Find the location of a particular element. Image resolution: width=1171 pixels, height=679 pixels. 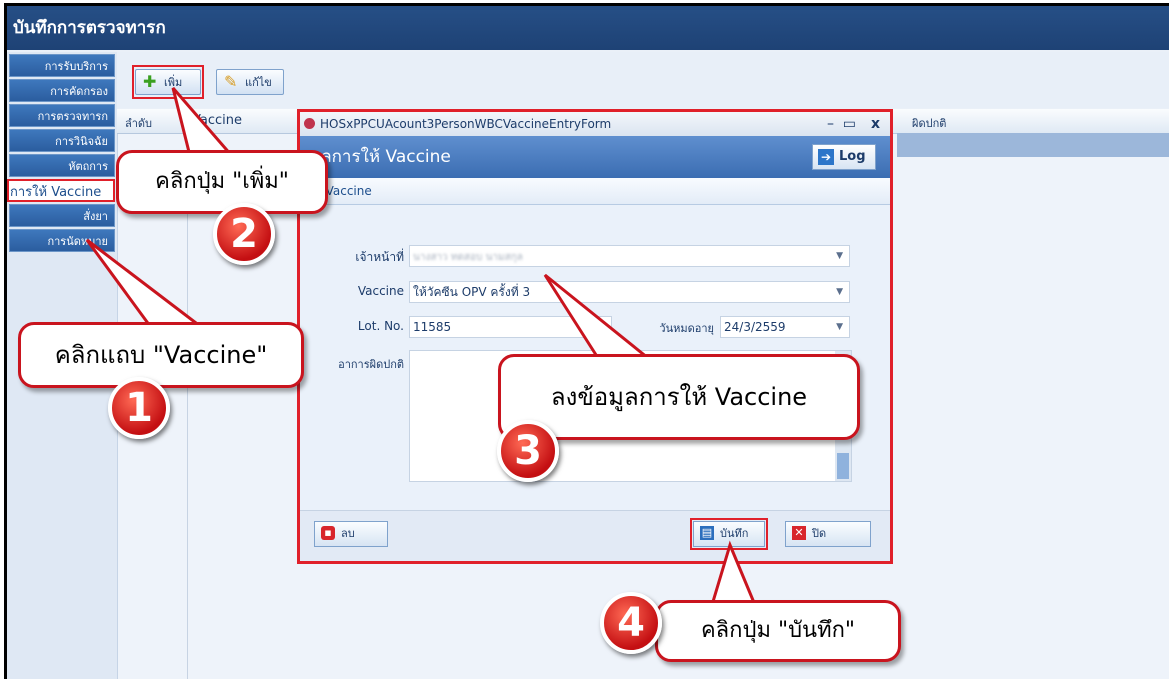

sidebar-item-infant-exam: การตรวจทารก is located at coordinates (62, 115).